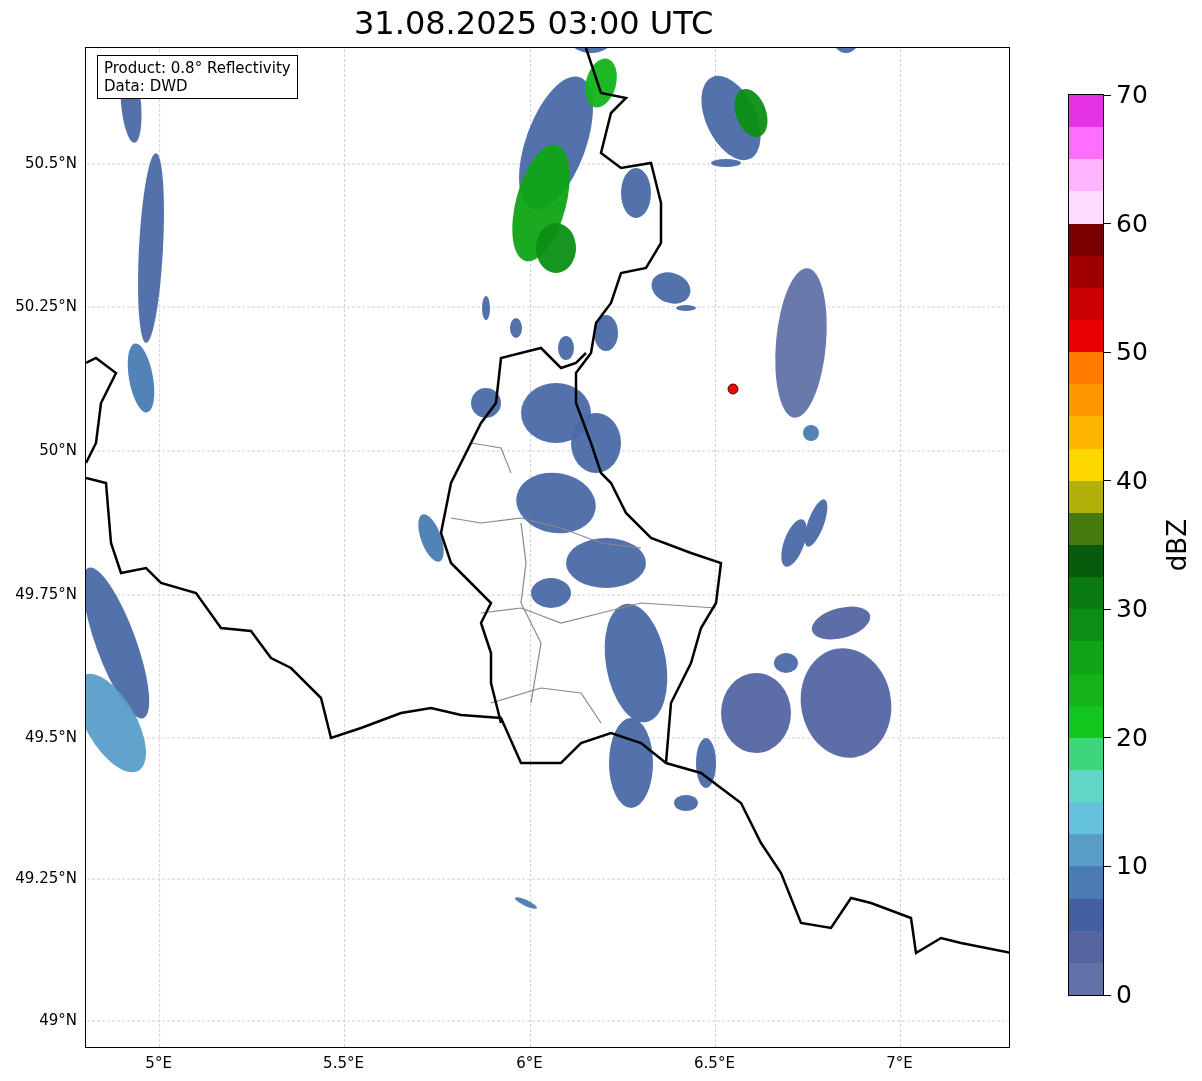 The height and width of the screenshot is (1081, 1202). Describe the element at coordinates (50, 737) in the screenshot. I see `latitude-label: 49.5°N` at that location.